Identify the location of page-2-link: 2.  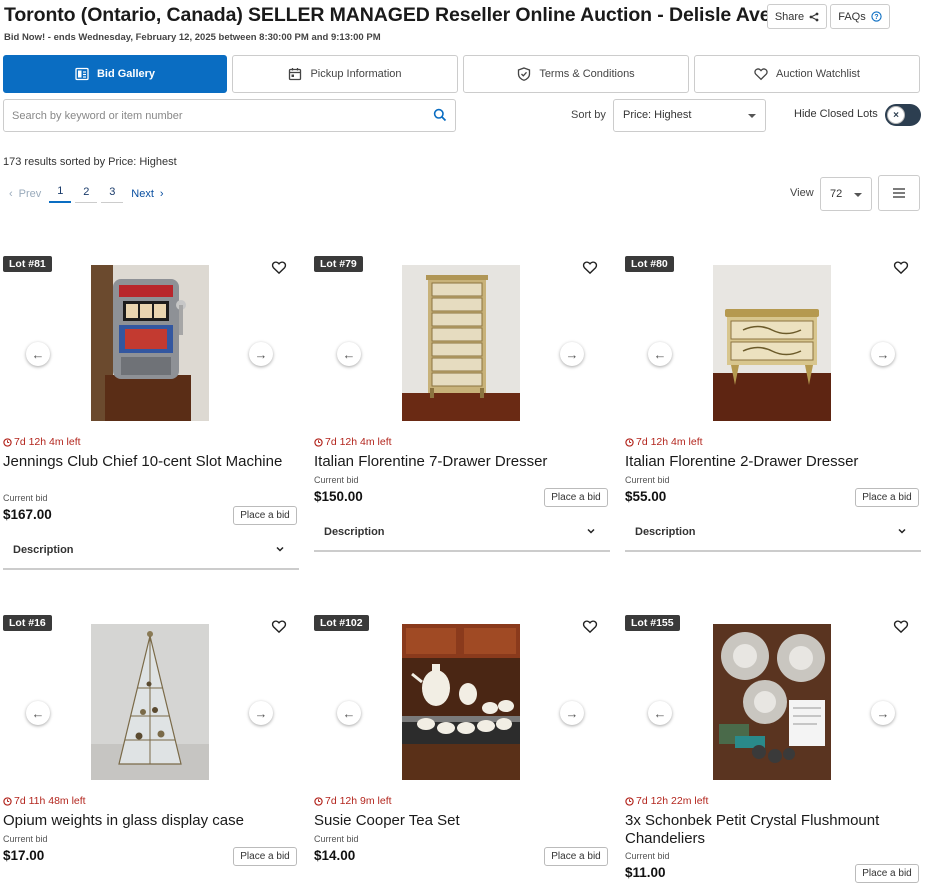
(86, 194).